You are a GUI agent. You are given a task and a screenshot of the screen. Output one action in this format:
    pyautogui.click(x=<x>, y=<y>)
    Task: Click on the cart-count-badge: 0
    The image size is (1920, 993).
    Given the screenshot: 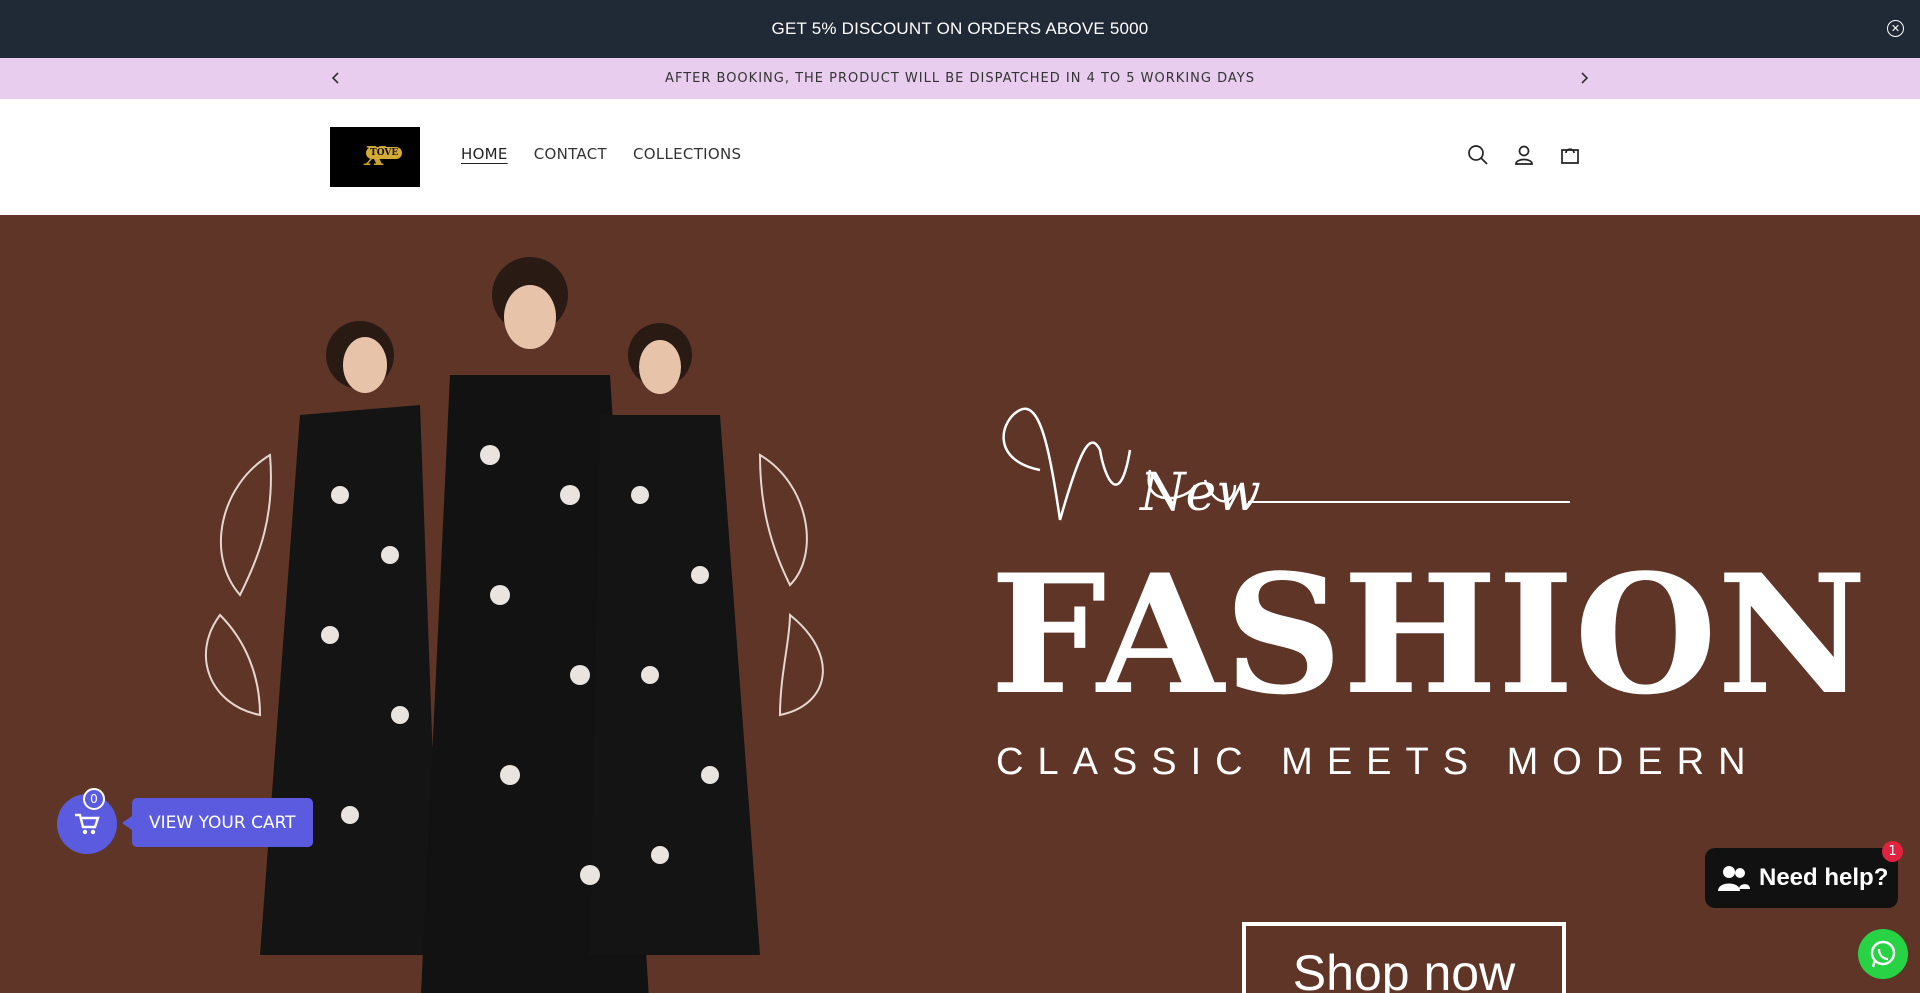 What is the action you would take?
    pyautogui.click(x=94, y=799)
    